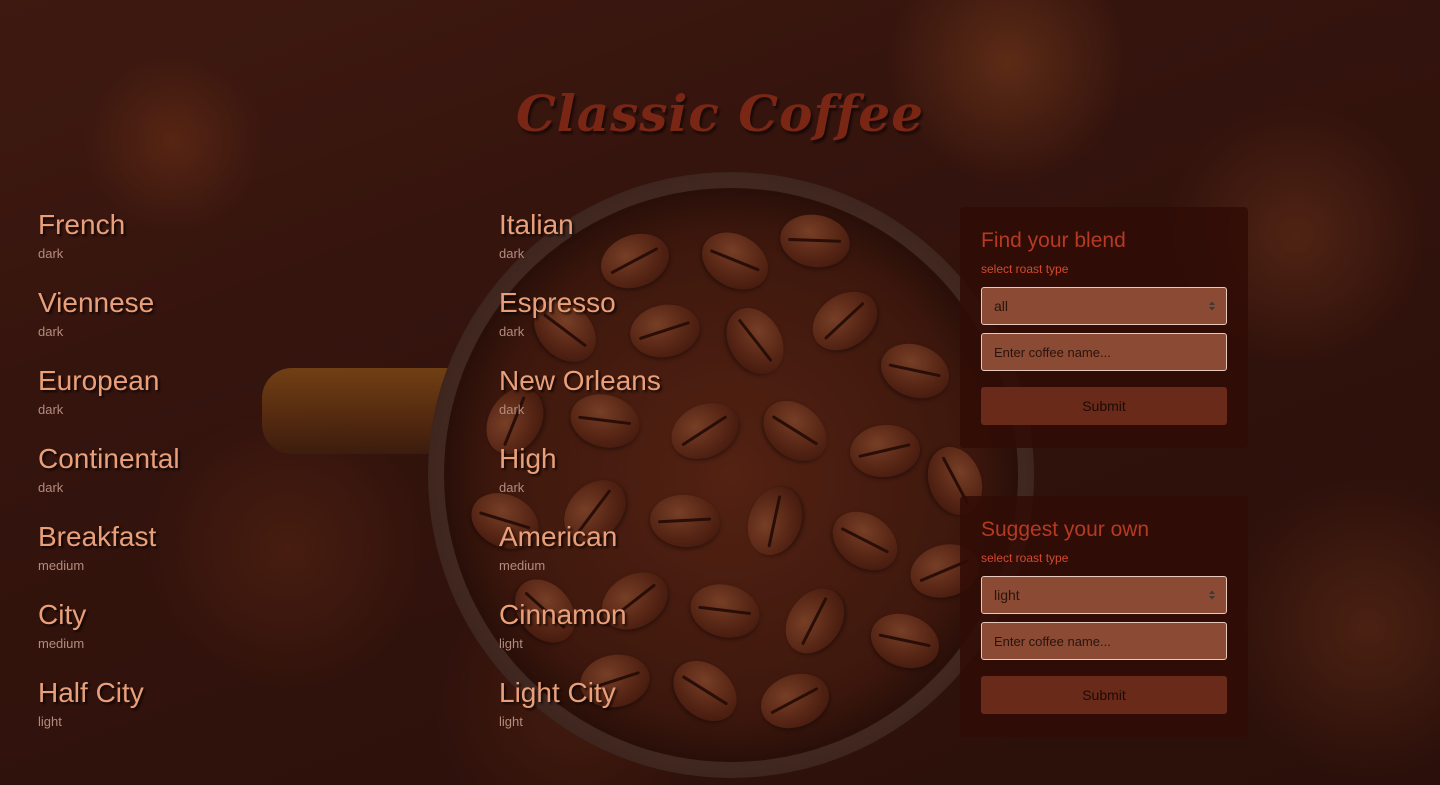 Image resolution: width=1440 pixels, height=785 pixels. What do you see at coordinates (1104, 306) in the screenshot?
I see `find-roast-select: all` at bounding box center [1104, 306].